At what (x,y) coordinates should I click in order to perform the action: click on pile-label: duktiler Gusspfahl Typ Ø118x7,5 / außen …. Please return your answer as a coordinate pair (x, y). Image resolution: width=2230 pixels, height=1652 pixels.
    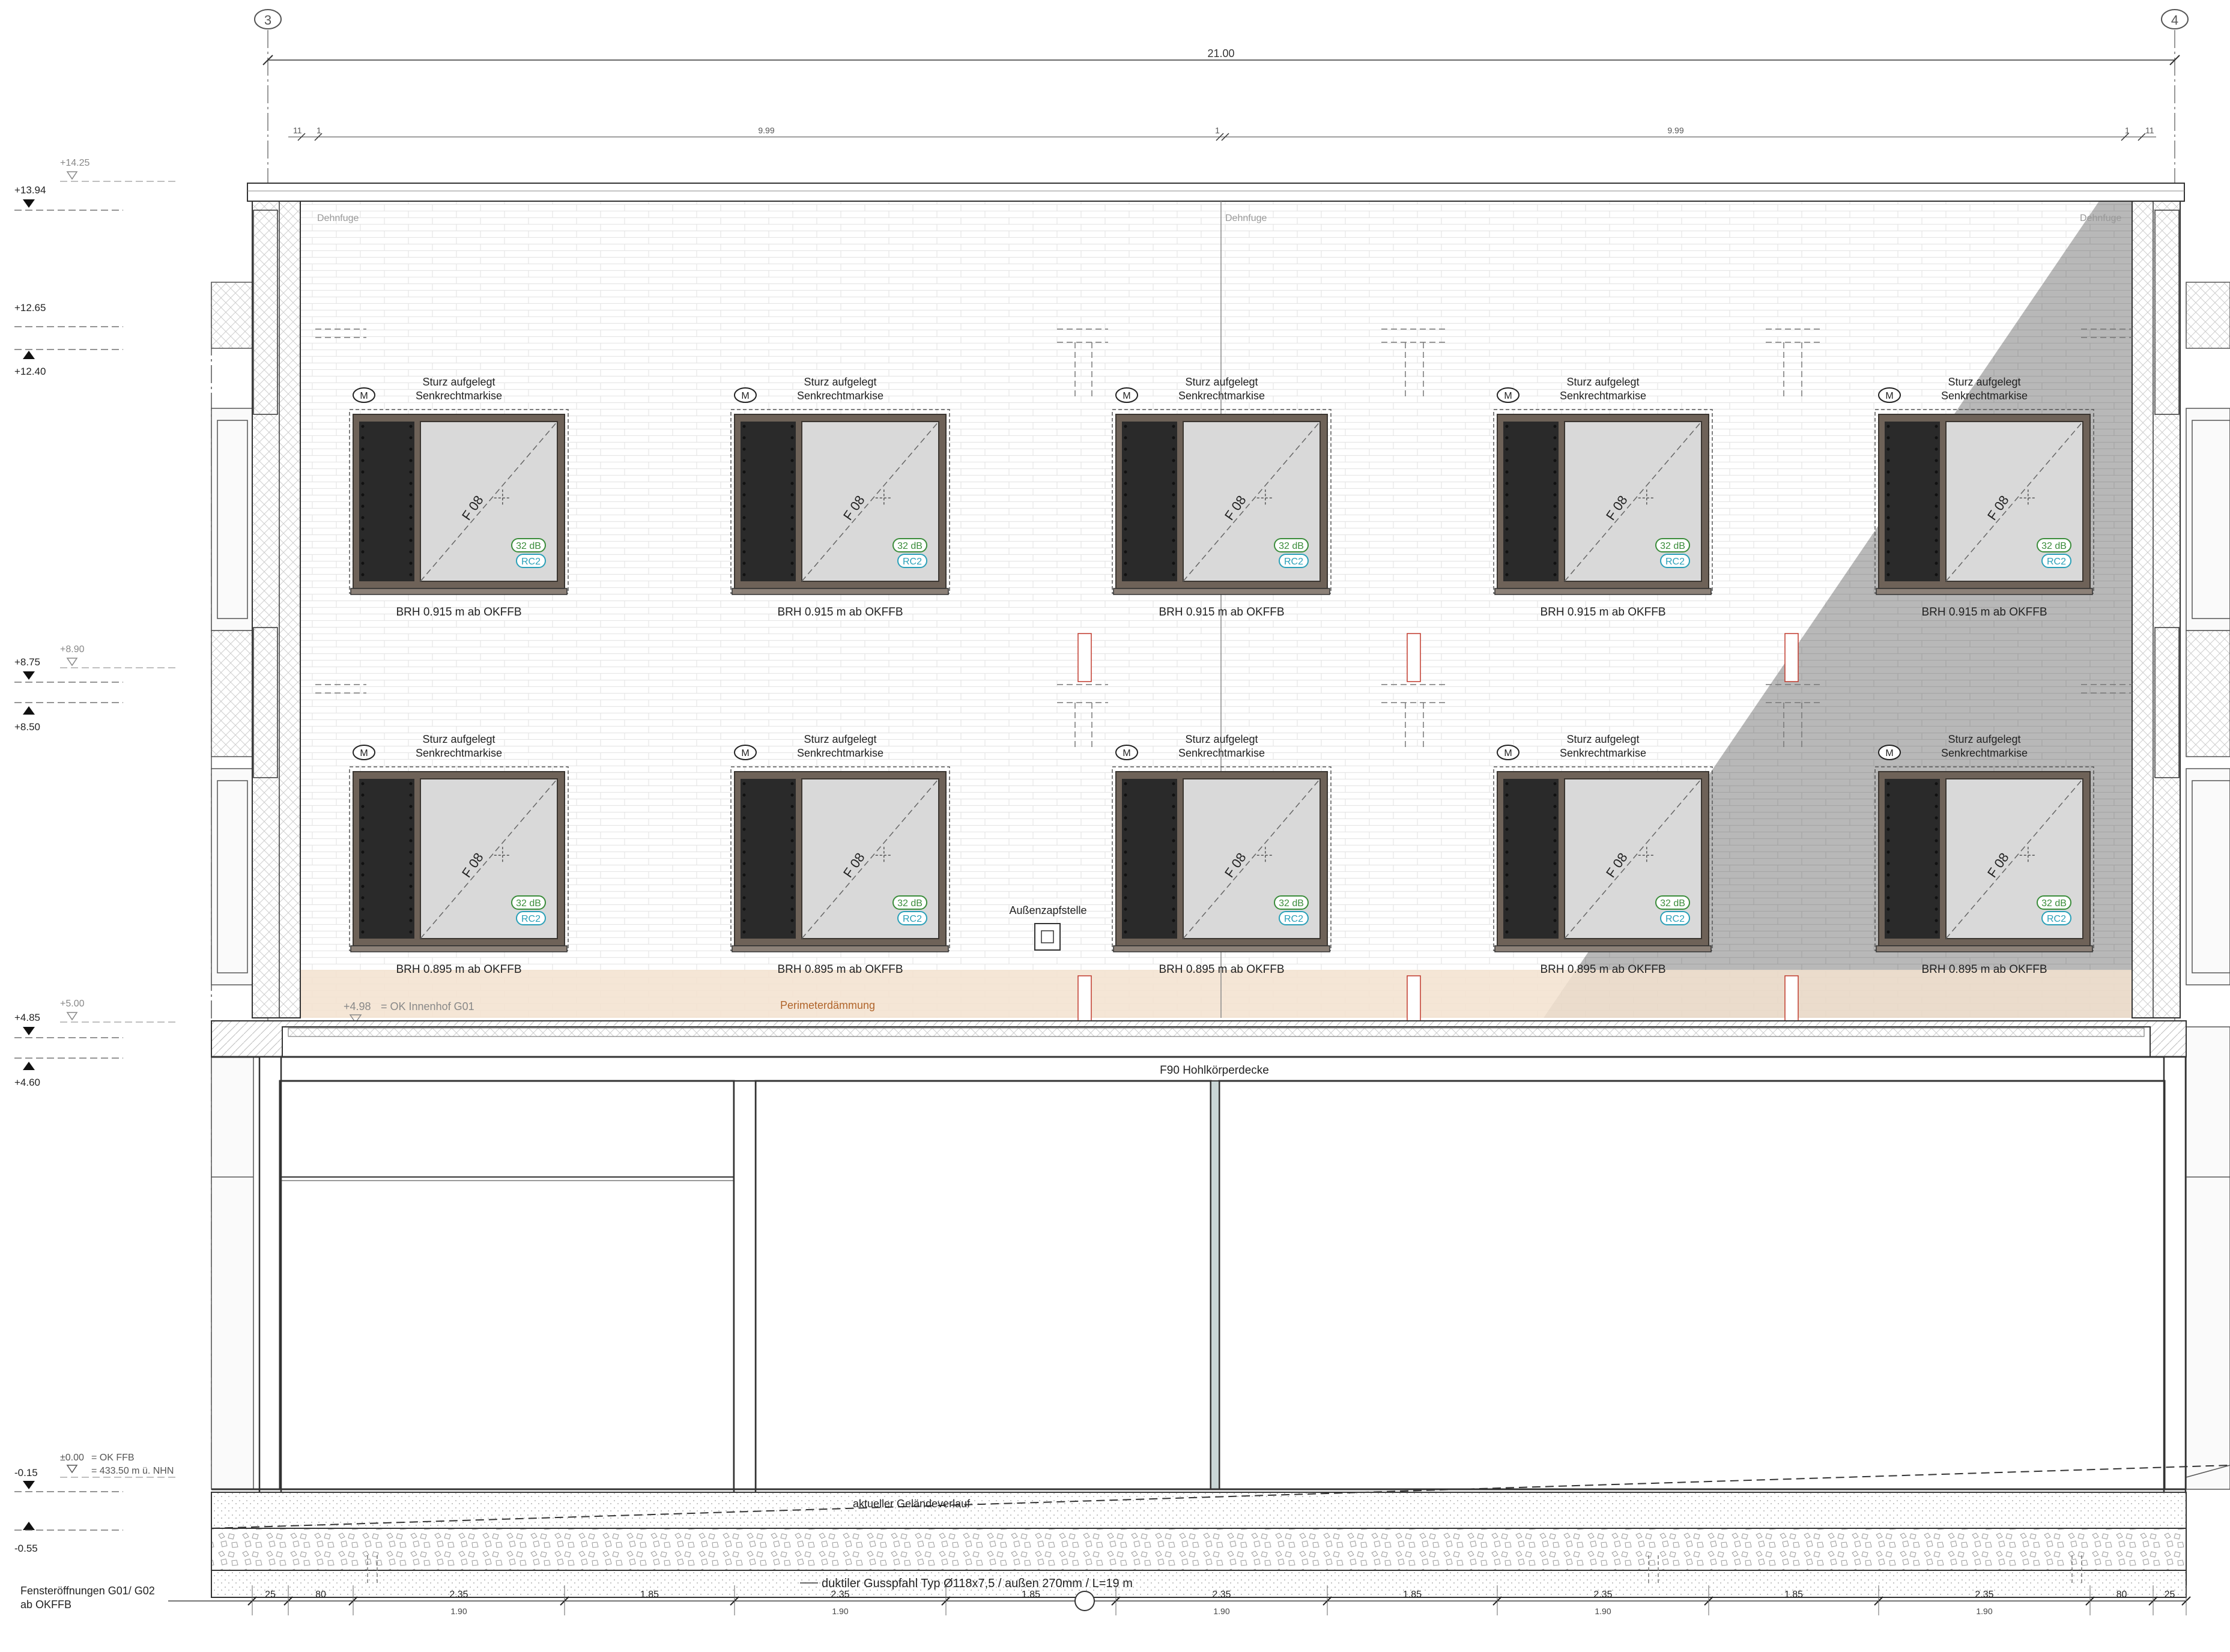
    Looking at the image, I should click on (977, 1583).